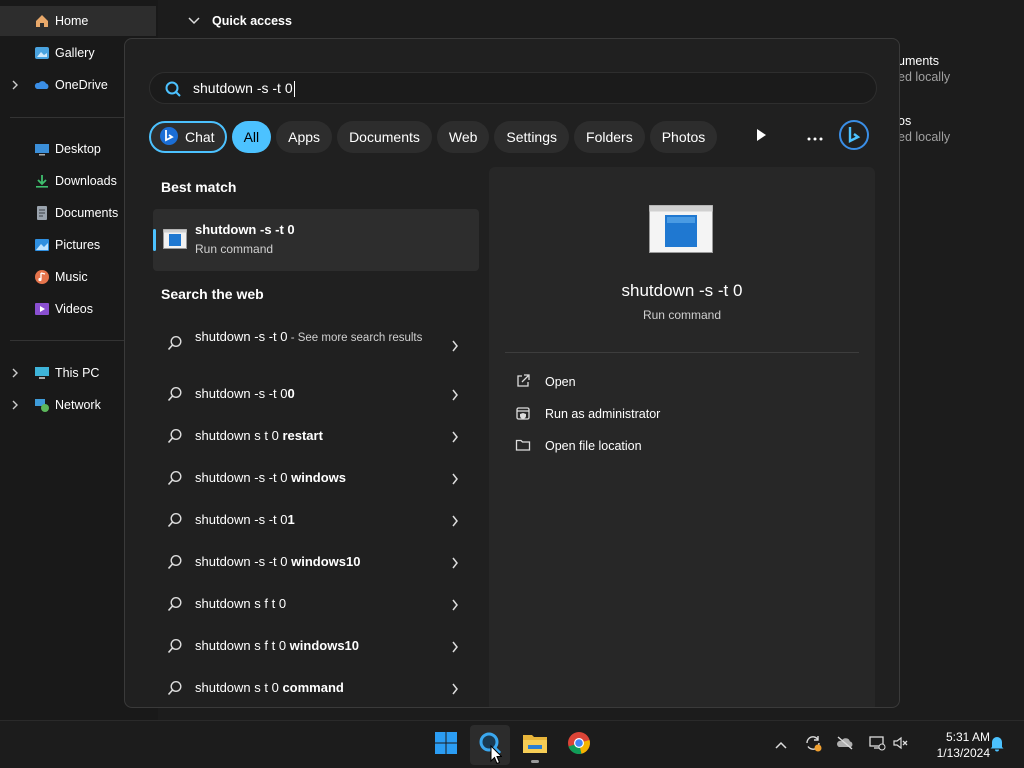 This screenshot has width=1024, height=768. What do you see at coordinates (578, 446) in the screenshot?
I see `action-open-file-location: Open file location` at bounding box center [578, 446].